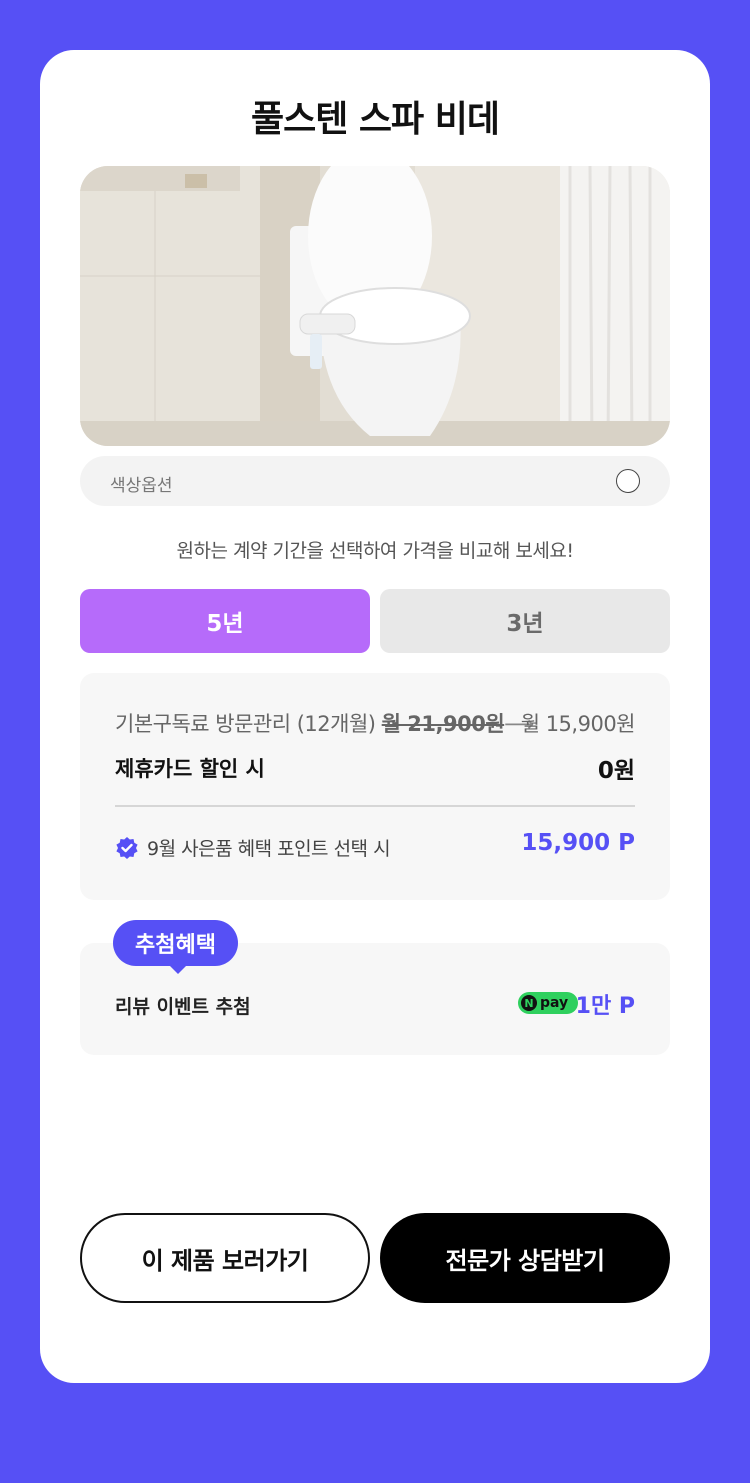 This screenshot has height=1483, width=750. I want to click on view-product-button: 이 제품 보러가기, so click(225, 1258).